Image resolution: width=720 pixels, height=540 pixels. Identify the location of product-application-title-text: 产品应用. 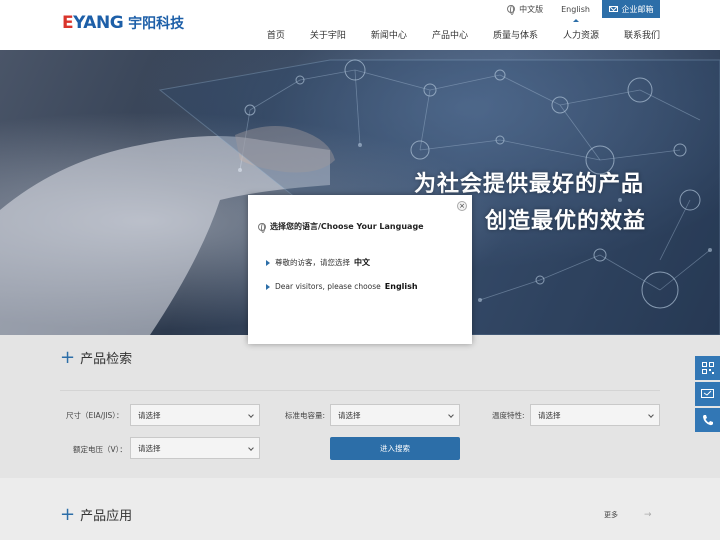
(106, 516).